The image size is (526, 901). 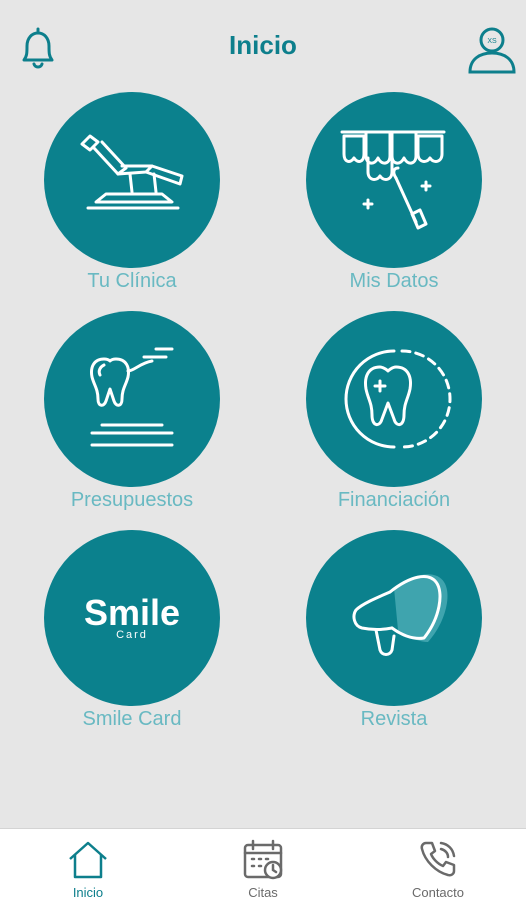 I want to click on tile-mis-datos: Mis Datos, so click(x=394, y=207).